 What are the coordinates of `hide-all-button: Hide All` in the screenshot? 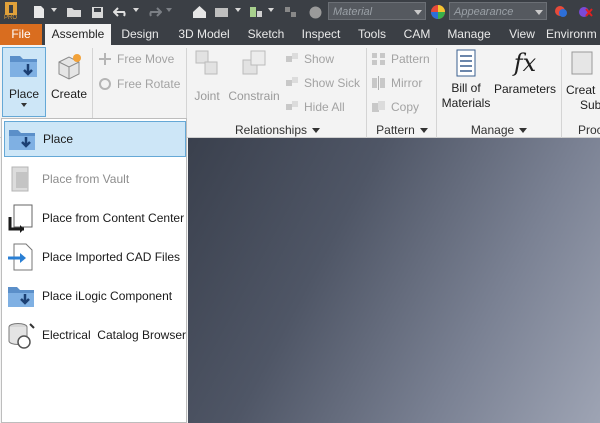 It's located at (314, 107).